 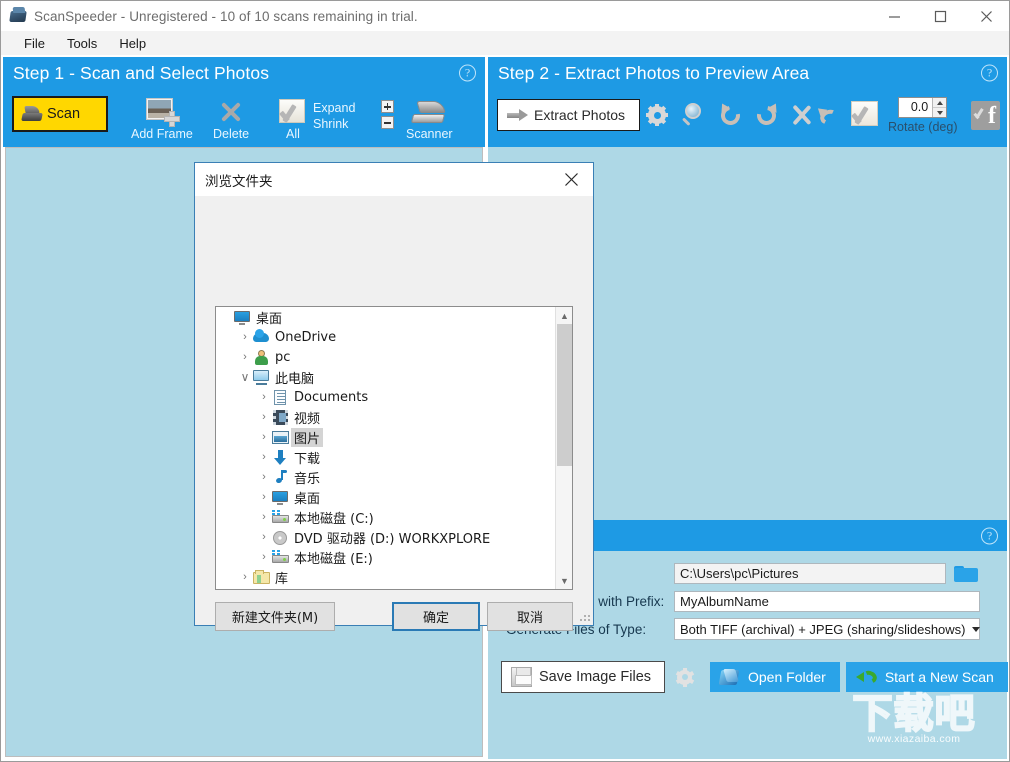 I want to click on save-image-files-button: Save Image Files, so click(x=583, y=677).